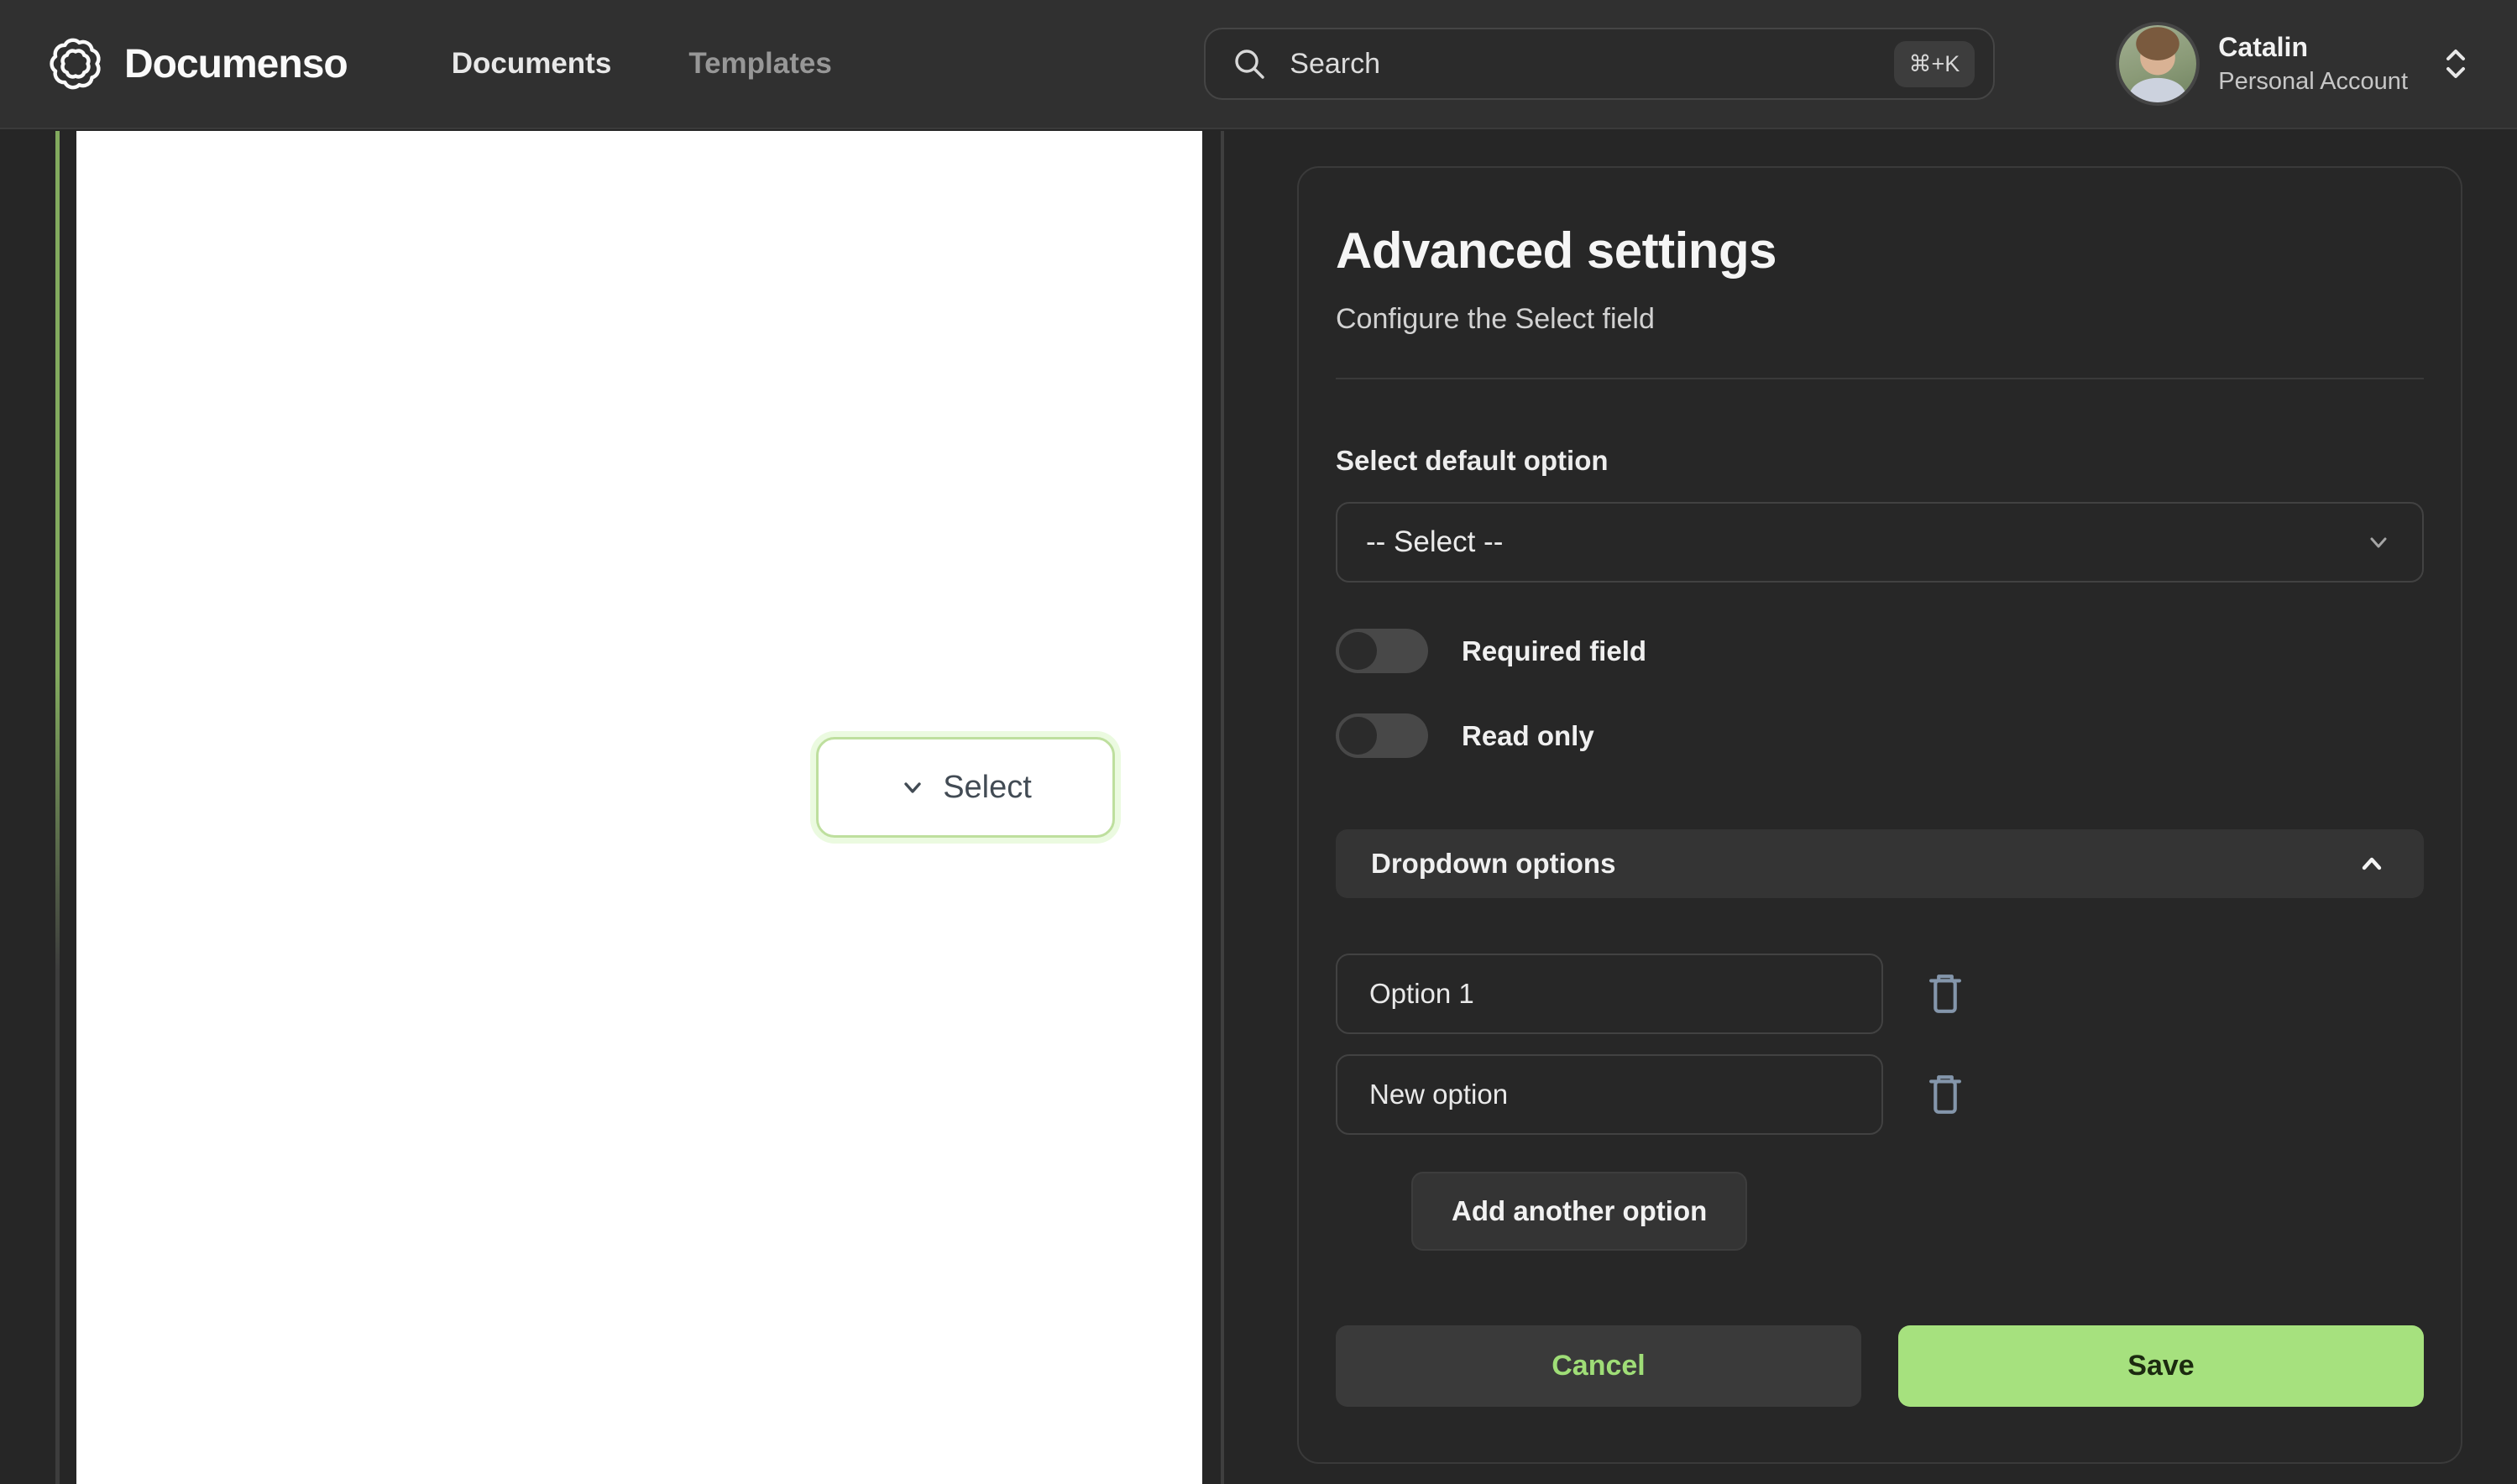  What do you see at coordinates (1934, 63) in the screenshot?
I see `search-shortcut-badge: ⌘+K` at bounding box center [1934, 63].